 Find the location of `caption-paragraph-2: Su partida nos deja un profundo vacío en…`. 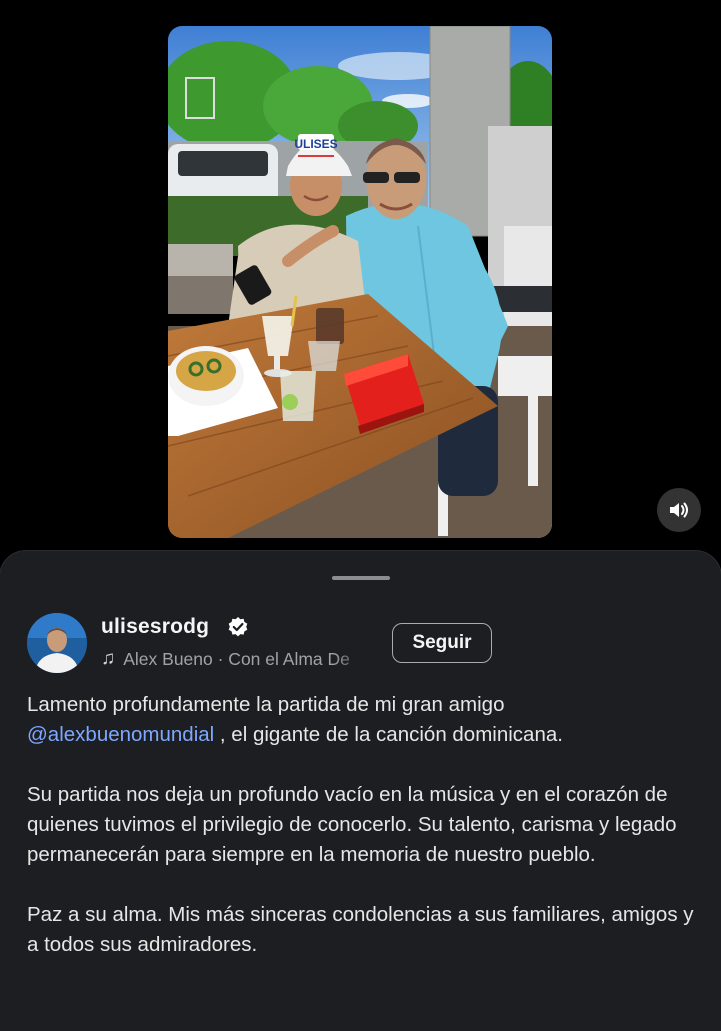

caption-paragraph-2: Su partida nos deja un profundo vacío en… is located at coordinates (352, 824).